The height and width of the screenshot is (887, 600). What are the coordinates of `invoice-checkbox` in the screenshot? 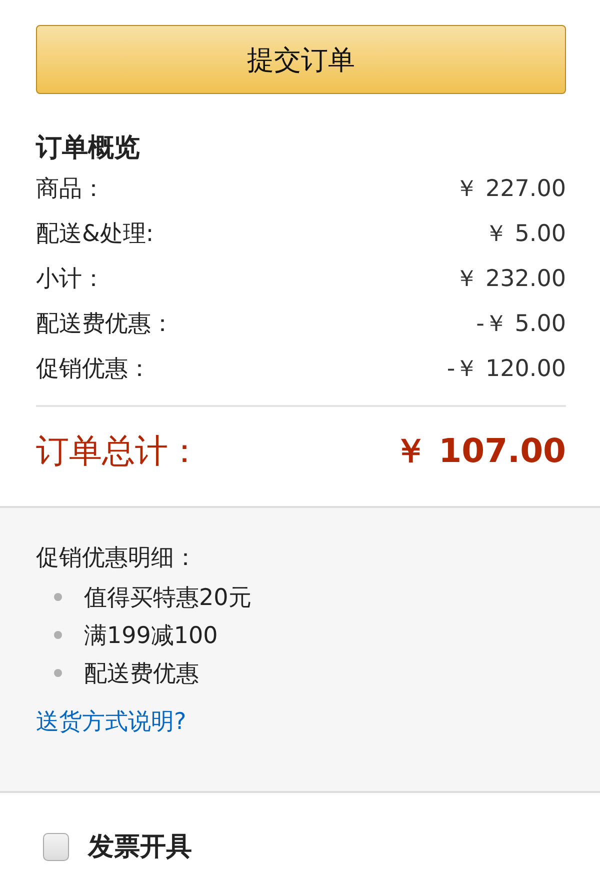 It's located at (56, 846).